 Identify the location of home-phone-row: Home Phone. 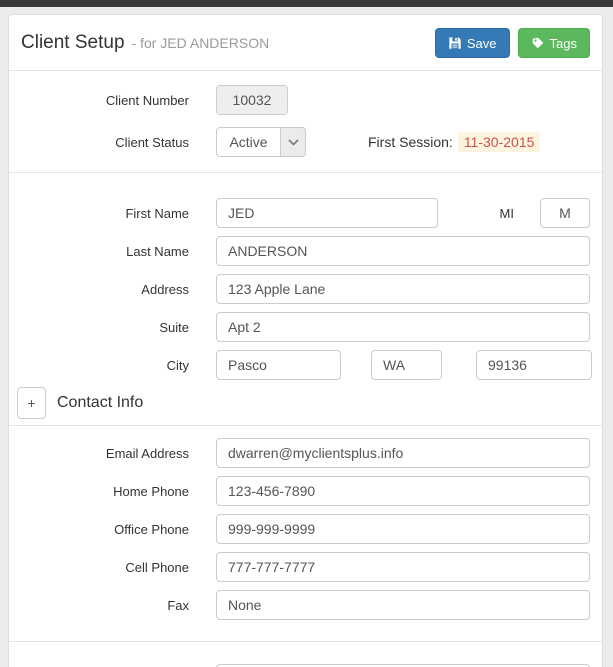
(305, 491).